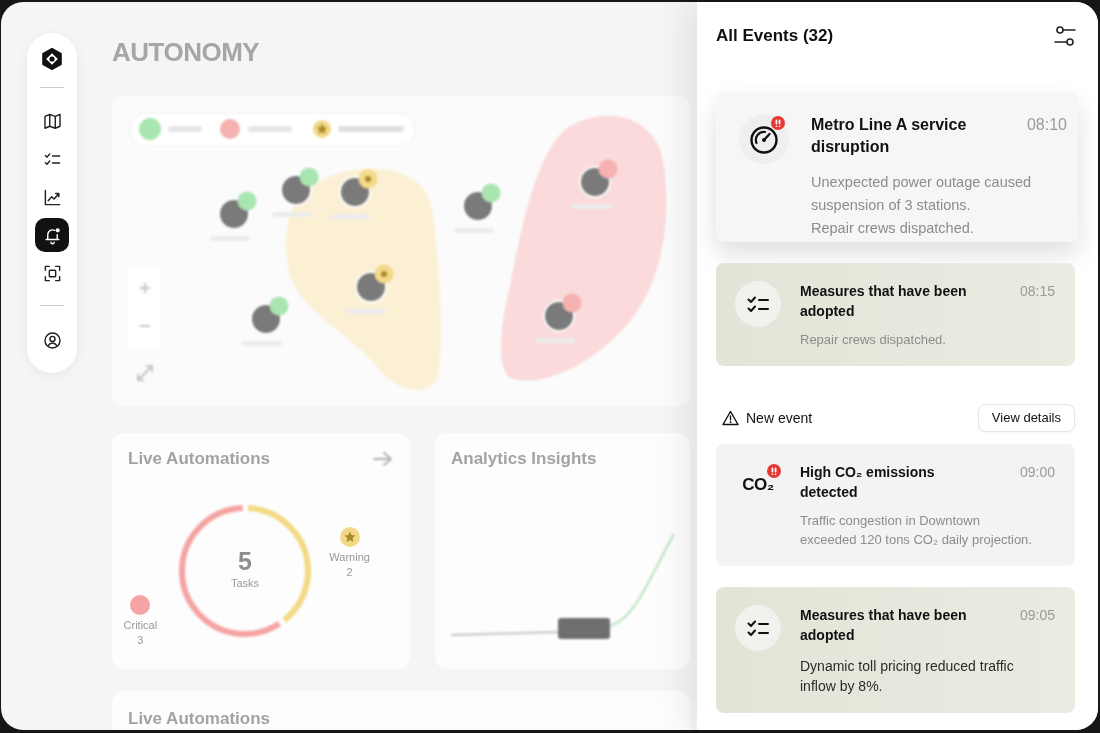  I want to click on event-card: Measures that have been adopted 08:15 Repair crews dispatched., so click(895, 314).